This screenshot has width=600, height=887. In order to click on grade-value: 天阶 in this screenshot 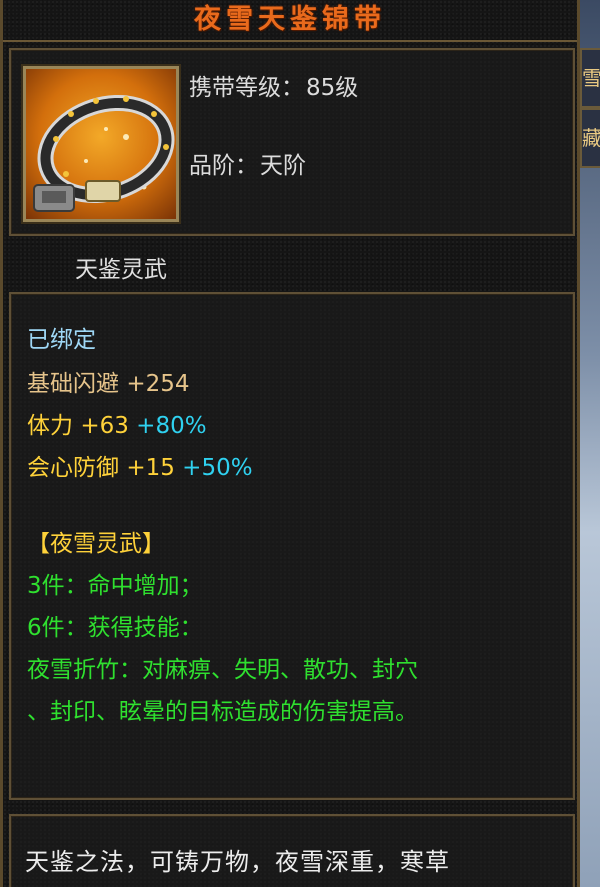, I will do `click(283, 166)`.